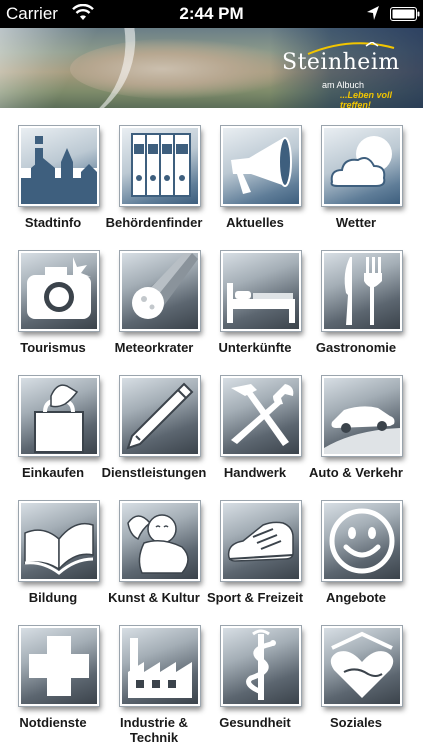  I want to click on tile-auto-verkehr: Auto & Verkehr, so click(356, 420).